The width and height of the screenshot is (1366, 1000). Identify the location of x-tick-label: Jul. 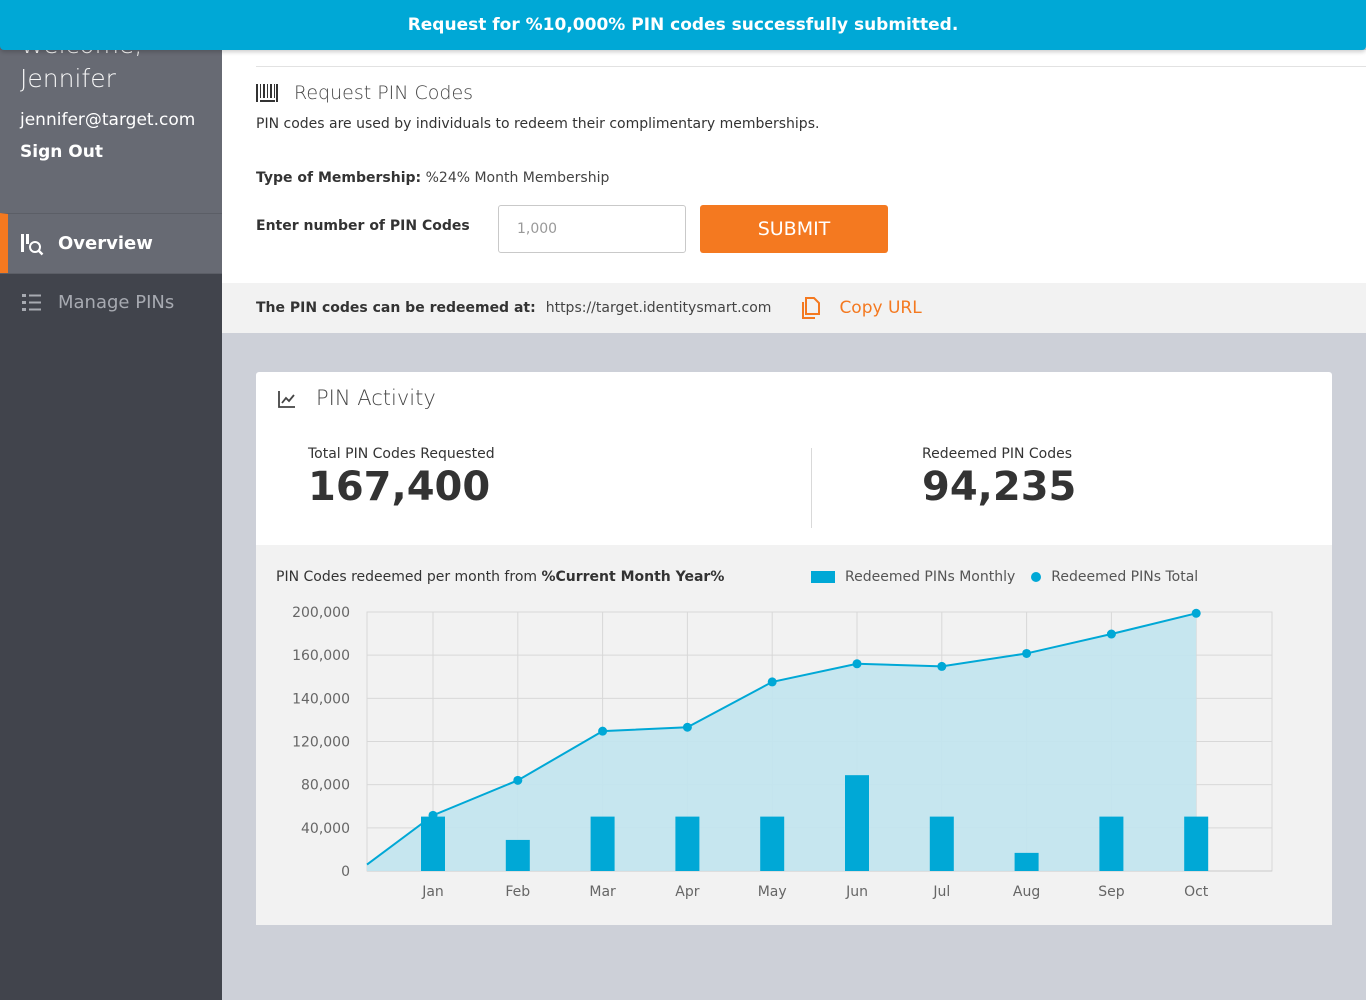
(941, 892).